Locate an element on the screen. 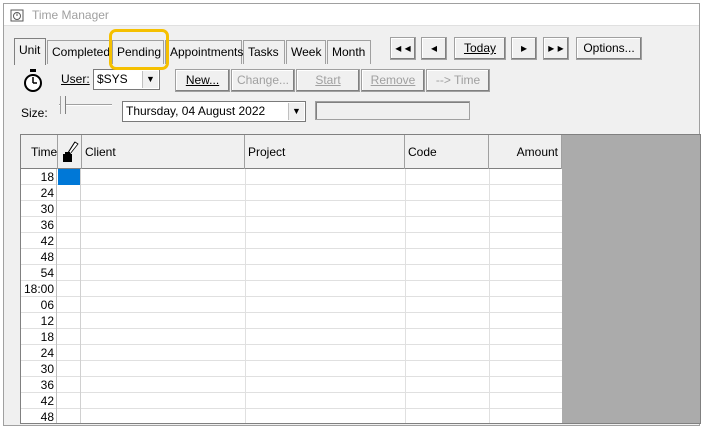 Image resolution: width=704 pixels, height=429 pixels. header-project: Project is located at coordinates (325, 152).